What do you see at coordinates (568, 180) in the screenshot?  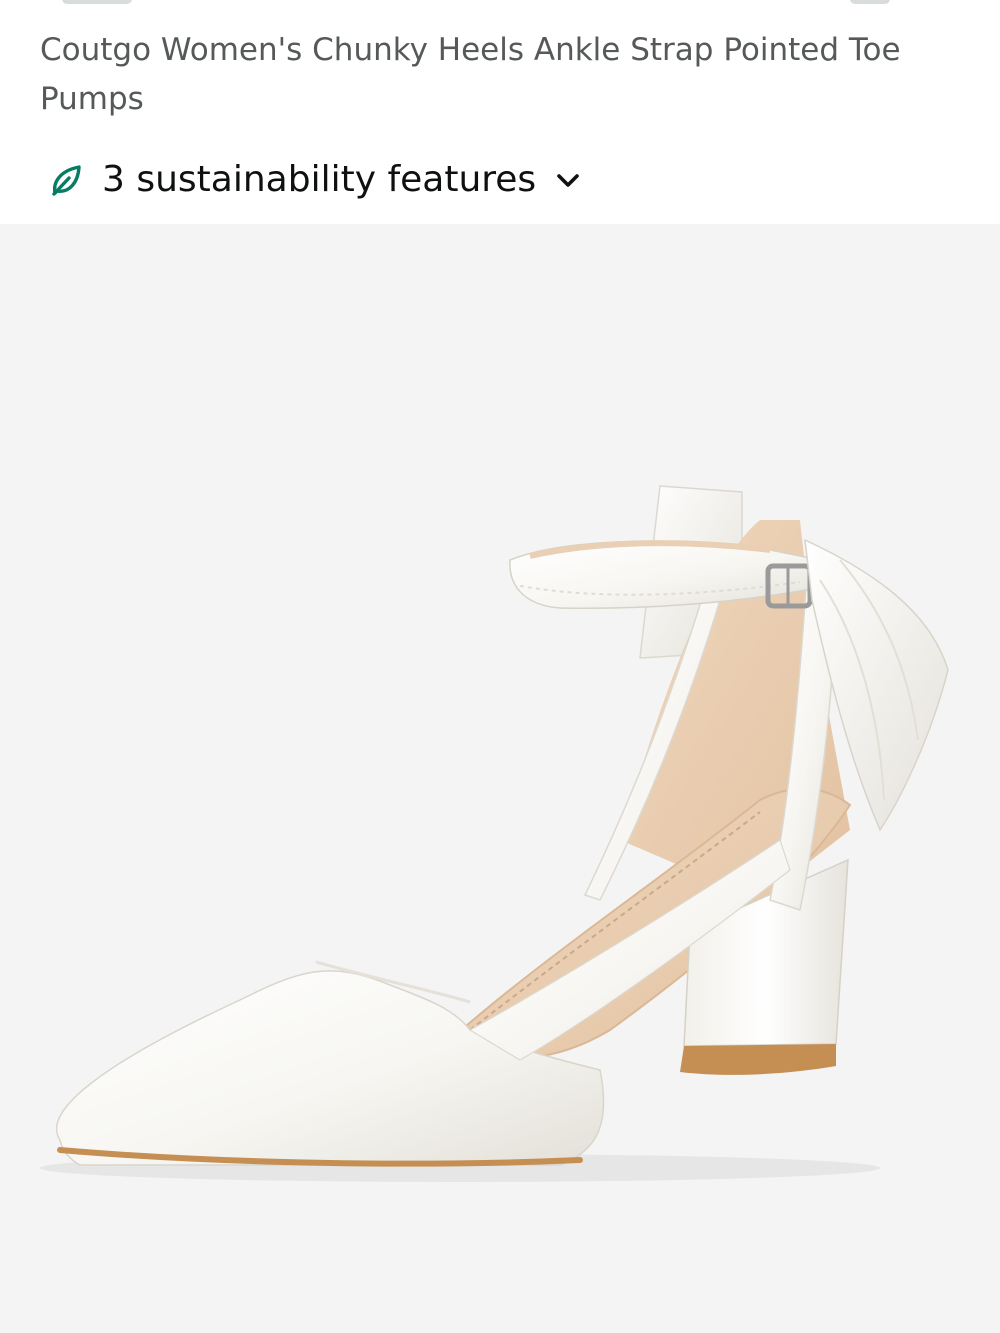 I see `chevron-down-icon` at bounding box center [568, 180].